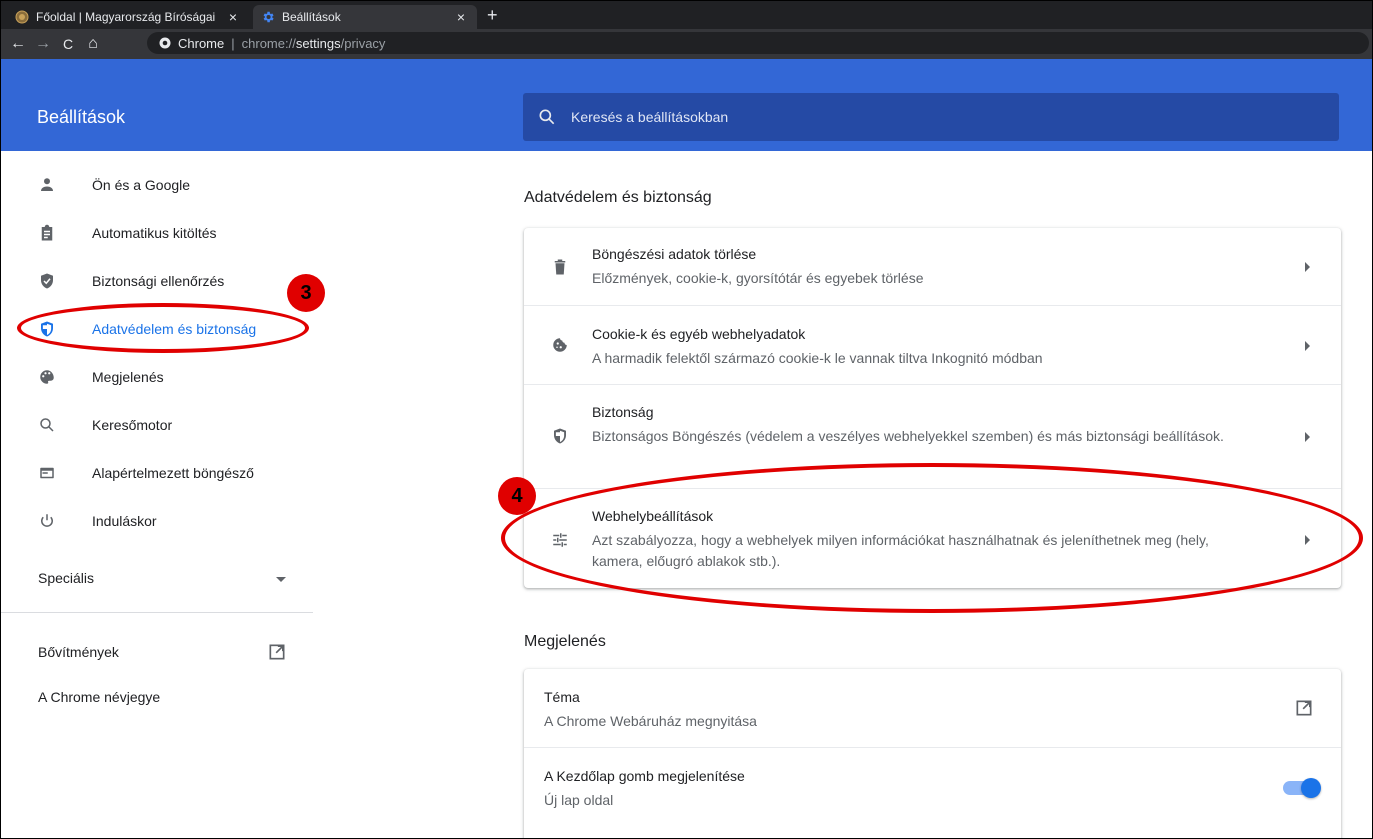  Describe the element at coordinates (66, 578) in the screenshot. I see `advanced-label: Speciális` at that location.